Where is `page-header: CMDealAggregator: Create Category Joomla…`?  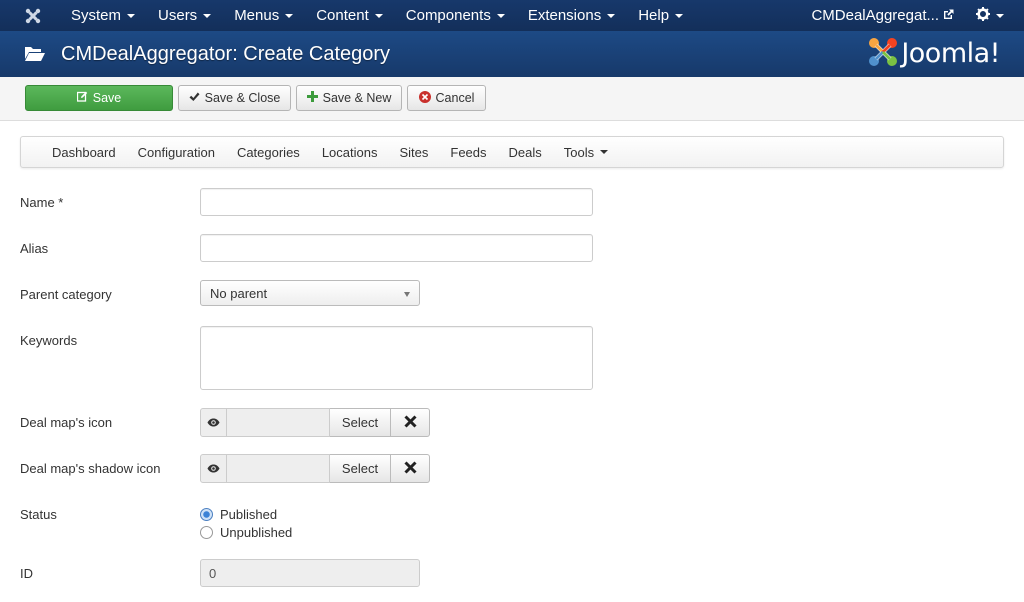 page-header: CMDealAggregator: Create Category Joomla… is located at coordinates (512, 54).